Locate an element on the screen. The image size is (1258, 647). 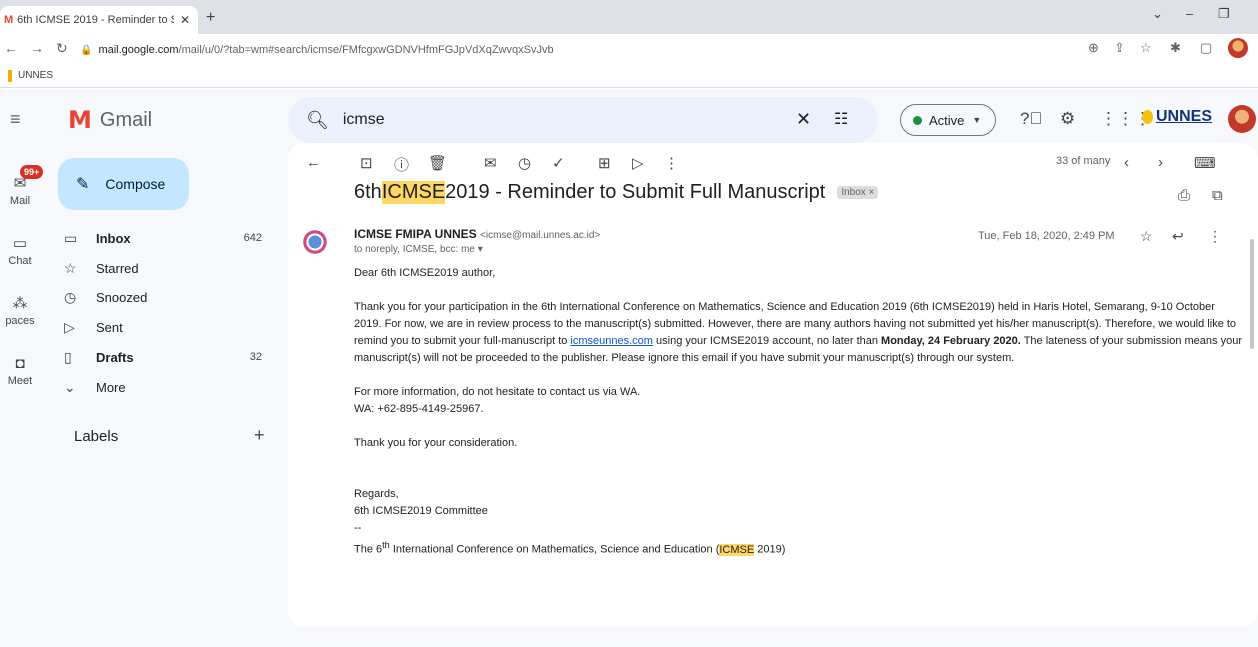
label-icon: ▷ is located at coordinates (638, 163).